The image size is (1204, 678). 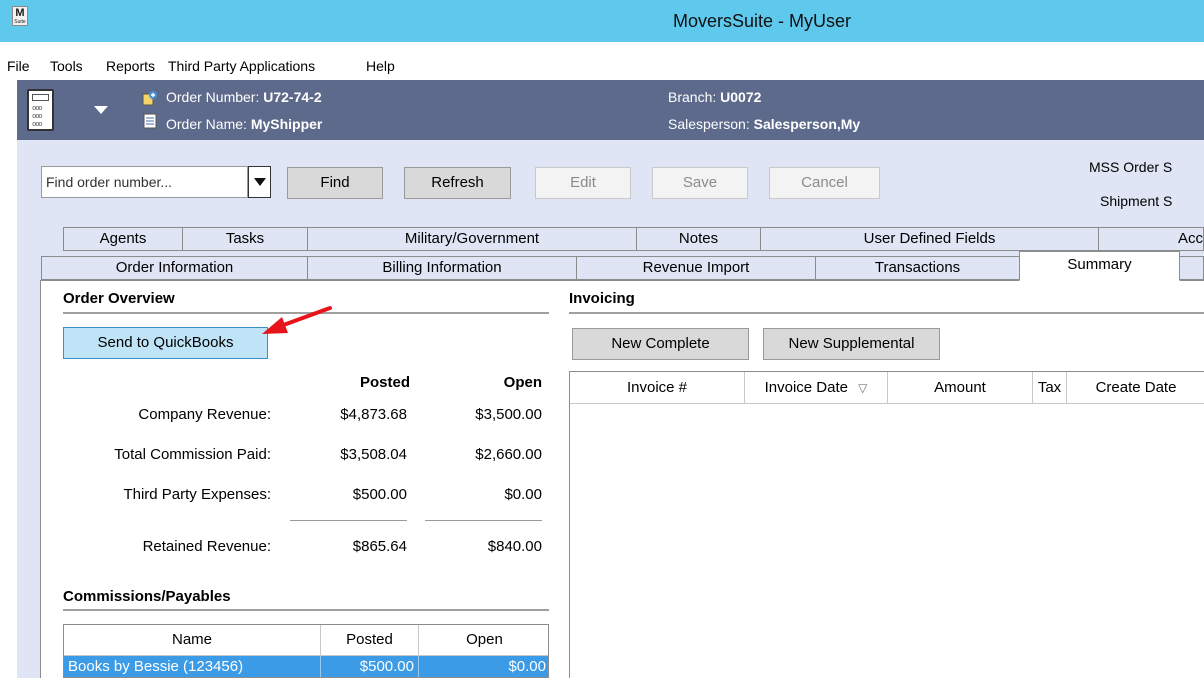 What do you see at coordinates (370, 640) in the screenshot?
I see `commissions-col-posted: Posted` at bounding box center [370, 640].